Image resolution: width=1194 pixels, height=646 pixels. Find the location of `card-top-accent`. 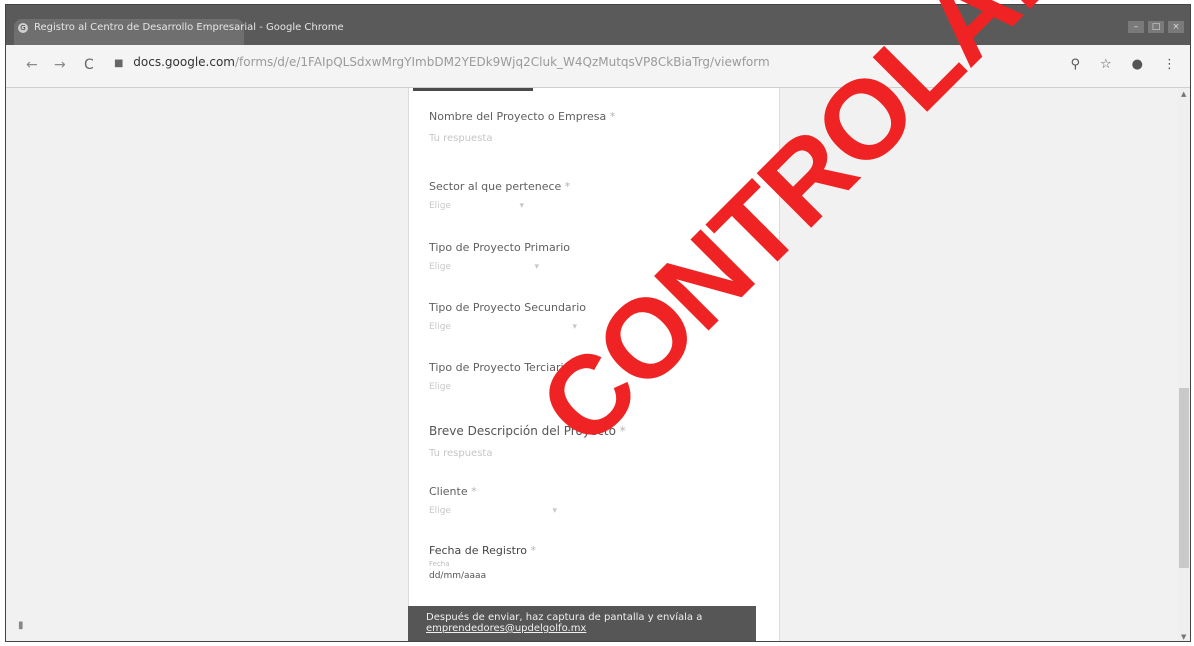

card-top-accent is located at coordinates (473, 89).